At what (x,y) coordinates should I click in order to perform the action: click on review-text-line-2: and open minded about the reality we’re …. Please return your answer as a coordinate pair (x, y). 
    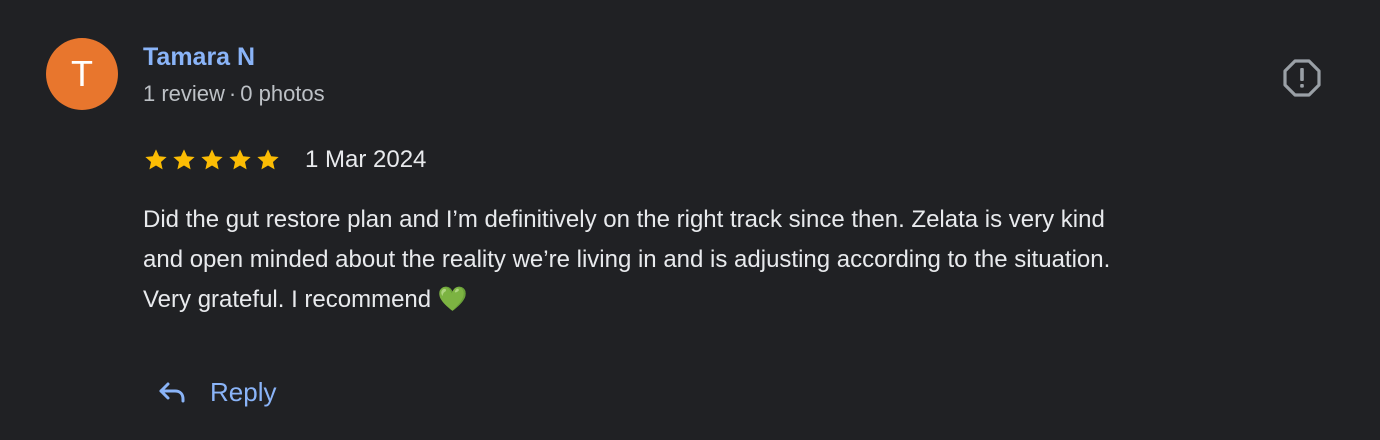
    Looking at the image, I should click on (627, 259).